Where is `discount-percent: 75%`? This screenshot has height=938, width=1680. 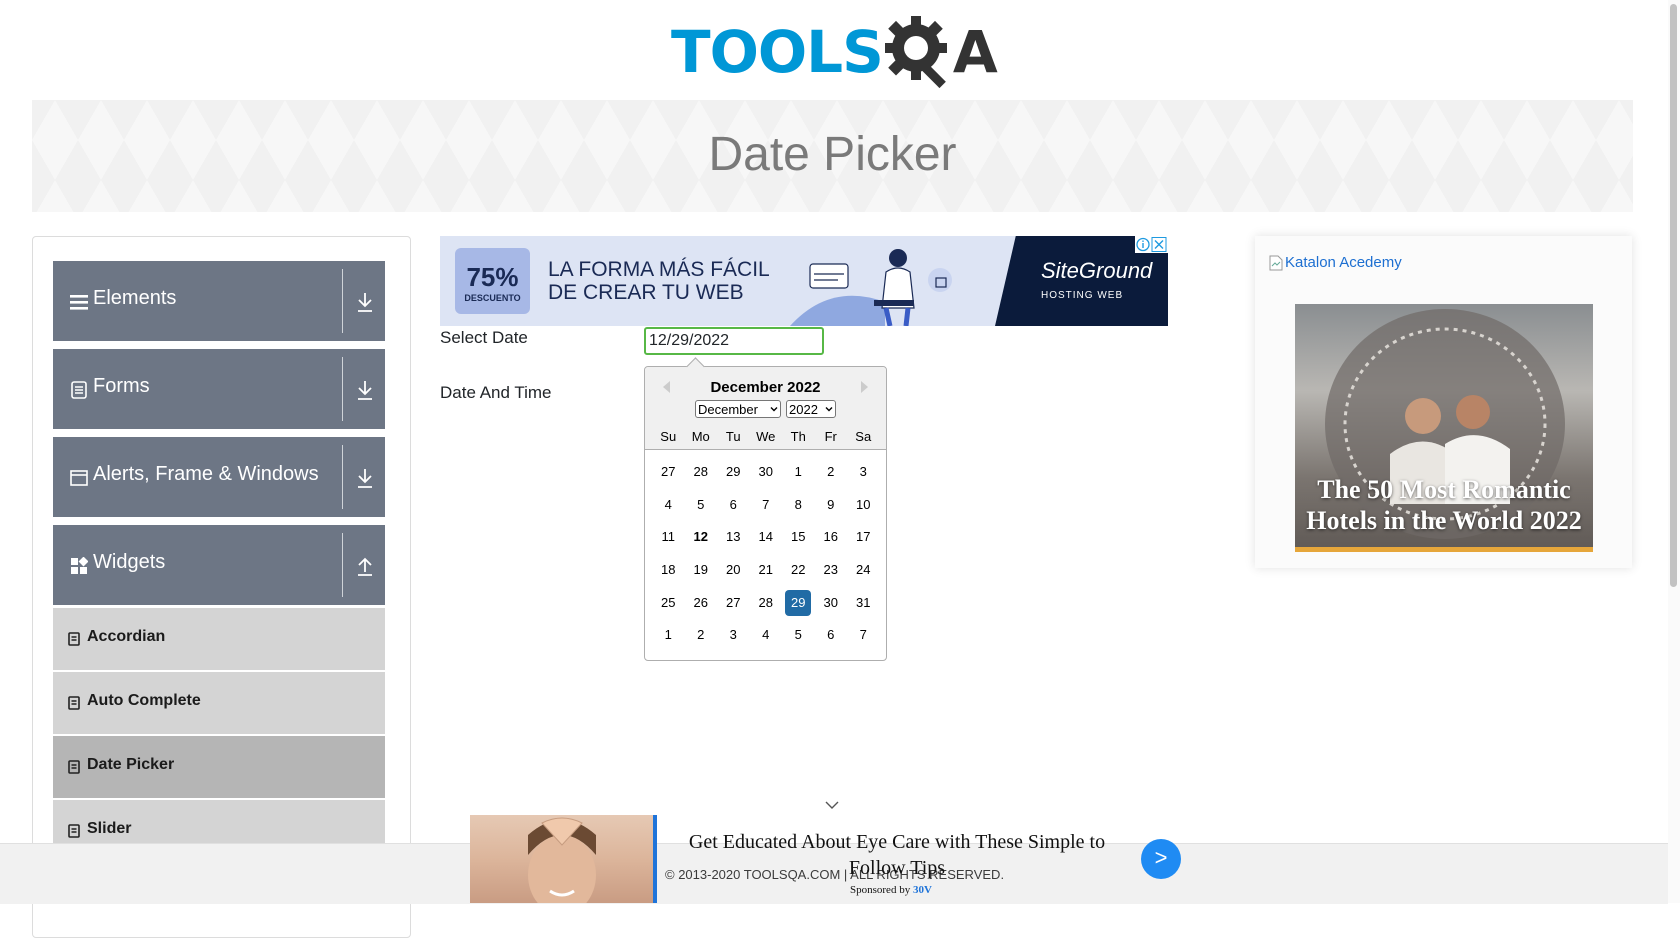 discount-percent: 75% is located at coordinates (492, 277).